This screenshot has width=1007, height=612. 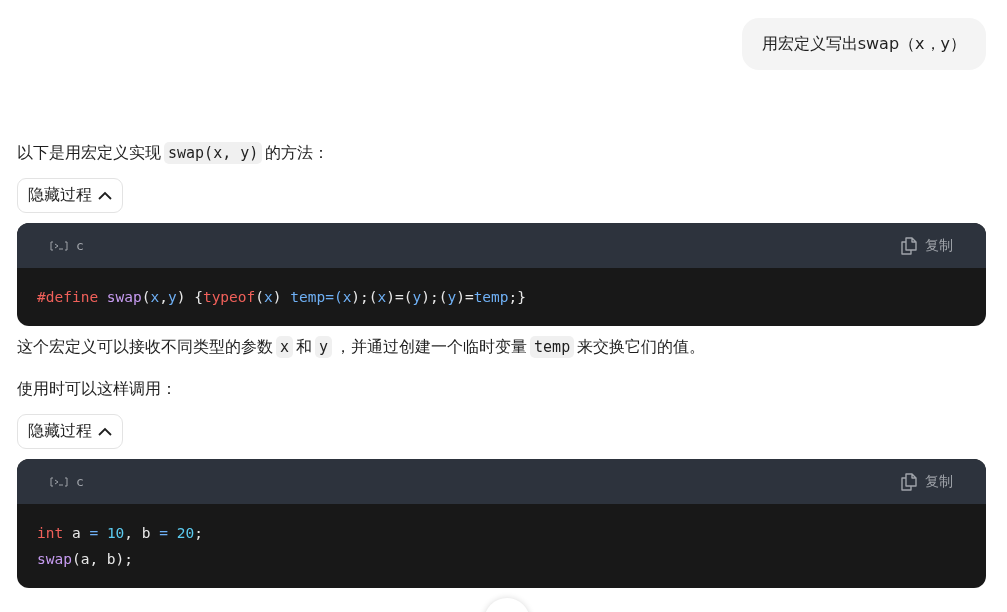 I want to click on paragraph: 这个宏定义可以接收不同类型的参数 x 和 y ，并通过创建一个临时变量 temp 来交换它们的值。, so click(x=362, y=347).